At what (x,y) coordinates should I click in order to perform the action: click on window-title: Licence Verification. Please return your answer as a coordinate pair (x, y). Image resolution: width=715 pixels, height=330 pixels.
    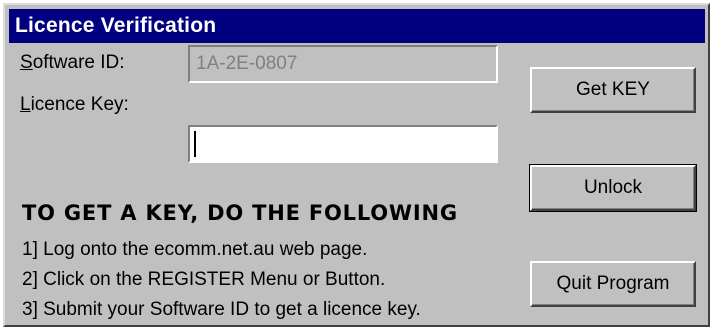
    Looking at the image, I should click on (116, 25).